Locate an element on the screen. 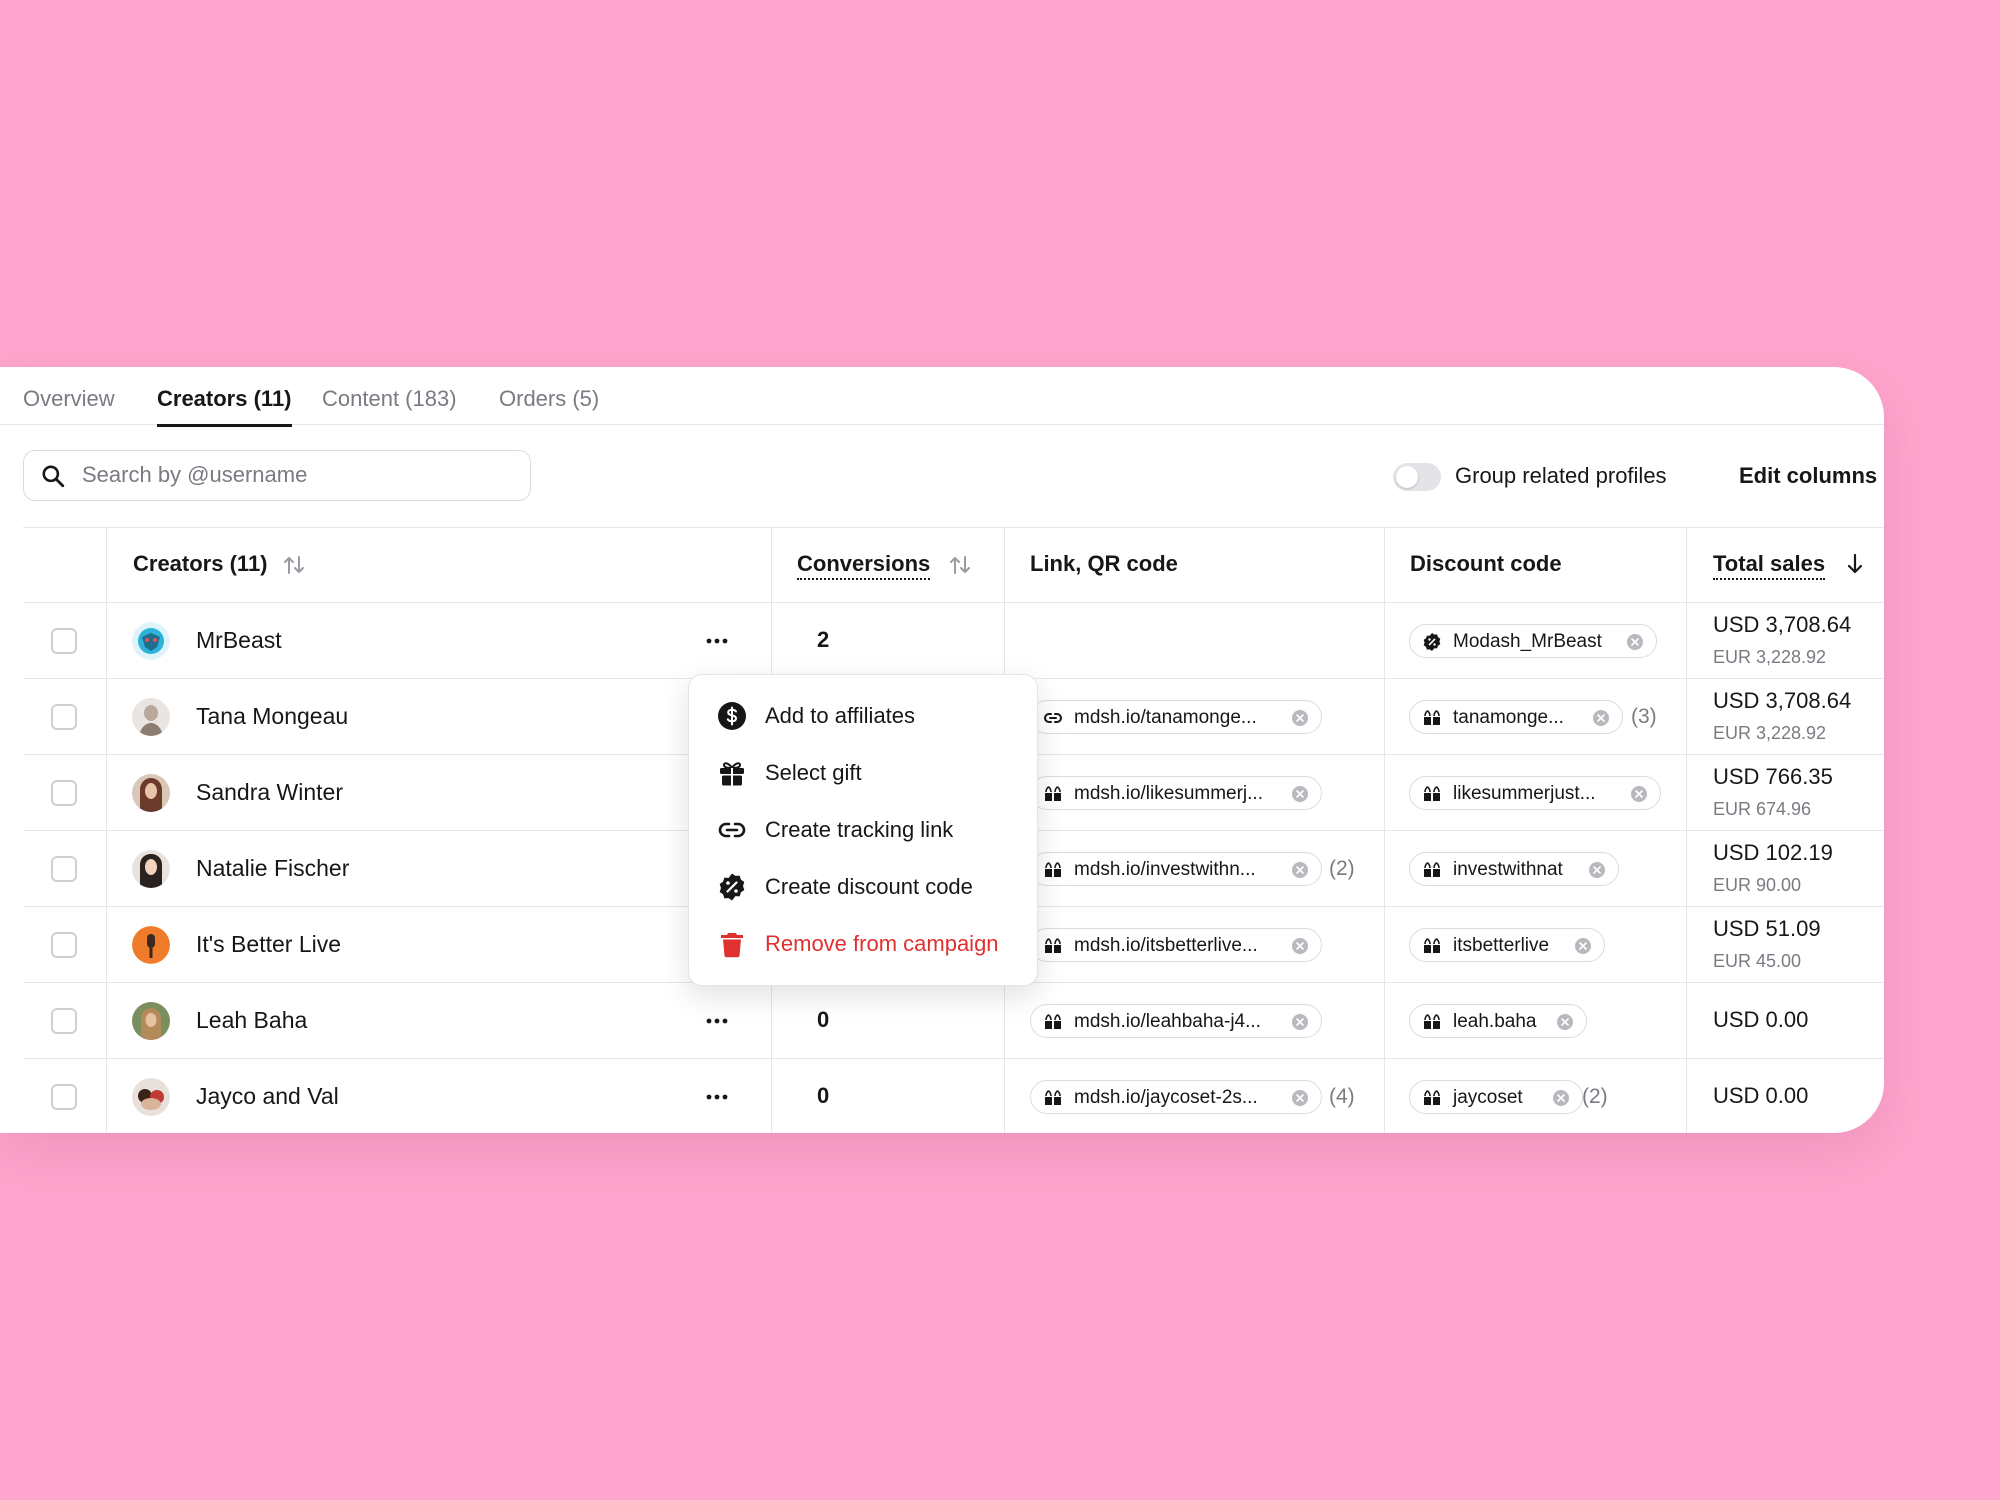 The width and height of the screenshot is (2000, 1500). link-icon is located at coordinates (732, 830).